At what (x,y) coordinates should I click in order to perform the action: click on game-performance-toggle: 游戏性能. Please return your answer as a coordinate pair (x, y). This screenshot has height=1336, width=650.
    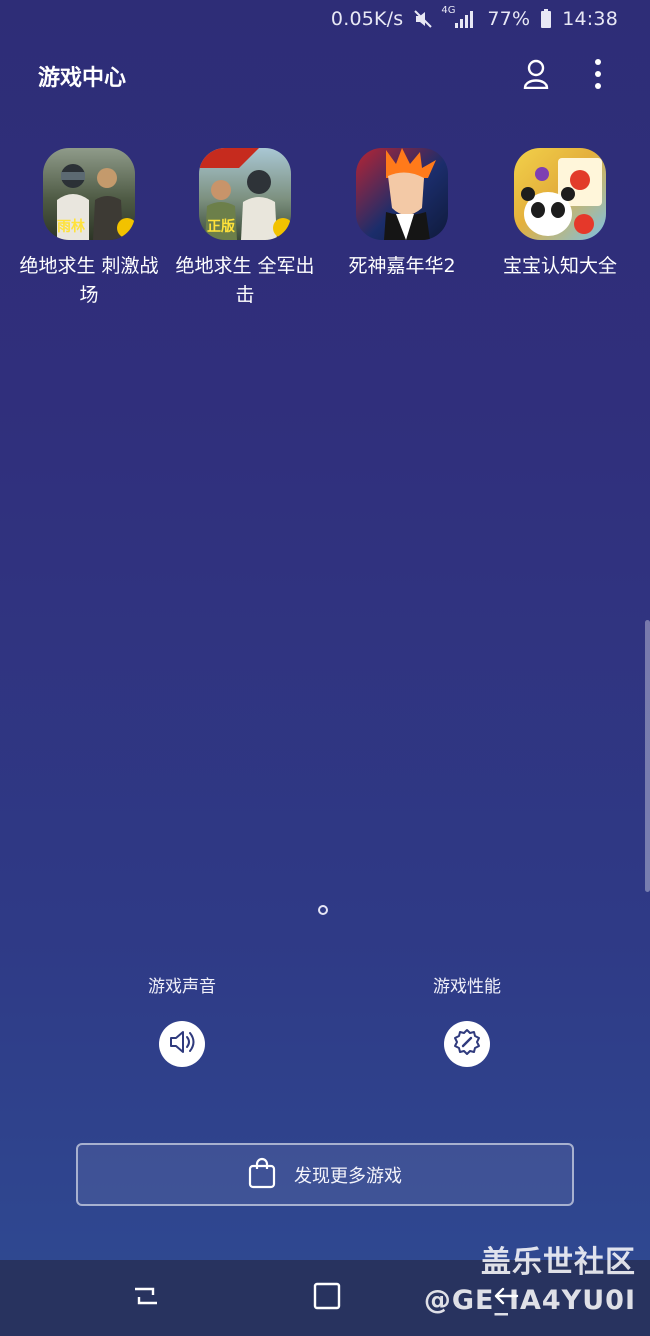
    Looking at the image, I should click on (467, 1019).